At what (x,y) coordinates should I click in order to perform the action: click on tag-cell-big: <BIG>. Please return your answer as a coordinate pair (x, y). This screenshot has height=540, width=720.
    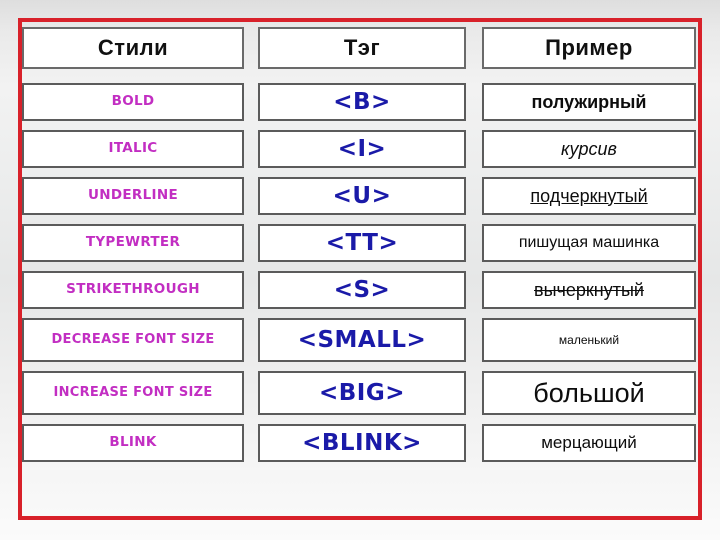
    Looking at the image, I should click on (362, 393).